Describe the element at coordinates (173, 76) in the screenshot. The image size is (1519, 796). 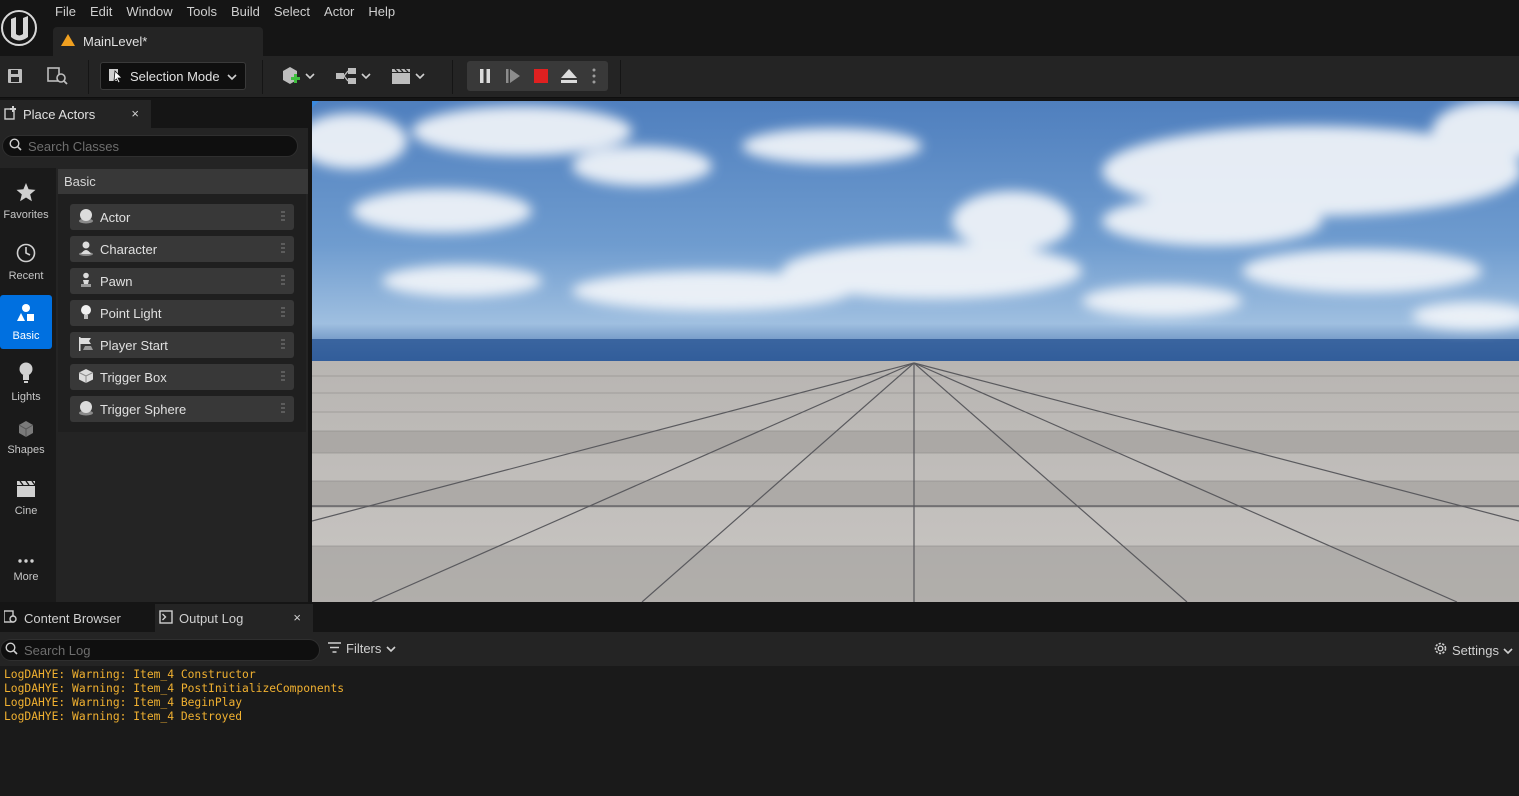
I see `selection-mode-dropdown: Selection Mode` at that location.